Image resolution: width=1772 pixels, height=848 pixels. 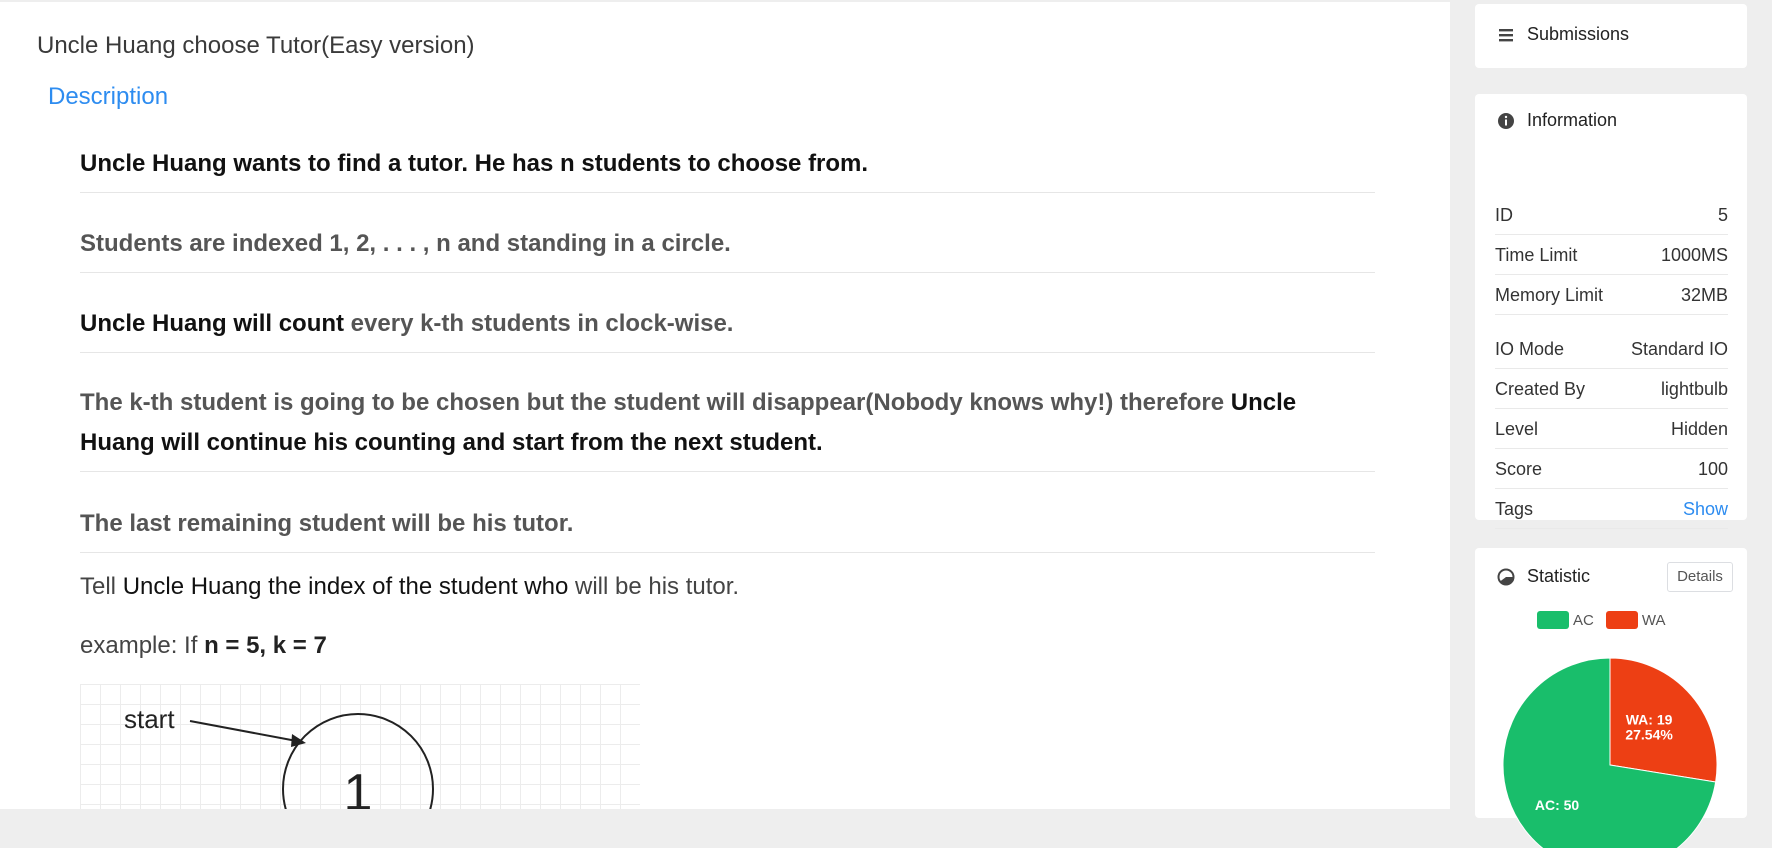 I want to click on statistic-header: Statistic, so click(x=1543, y=576).